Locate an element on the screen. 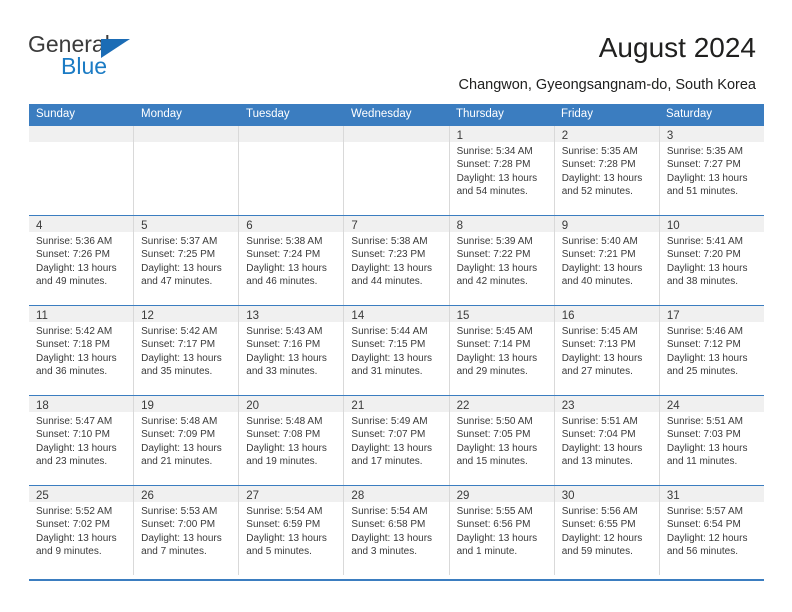  sunset-text: Sunset: 7:08 PM is located at coordinates (283, 435).